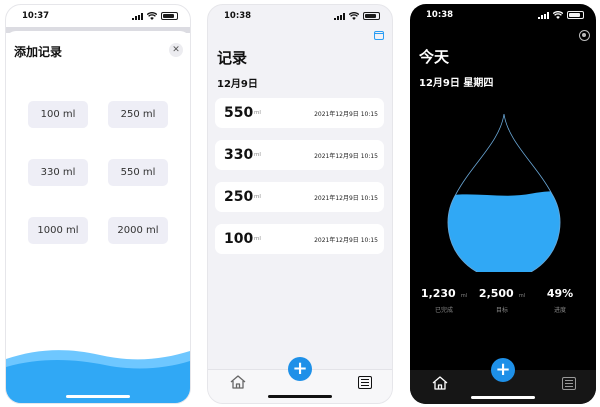 This screenshot has height=407, width=600. Describe the element at coordinates (584, 35) in the screenshot. I see `gear-icon` at that location.